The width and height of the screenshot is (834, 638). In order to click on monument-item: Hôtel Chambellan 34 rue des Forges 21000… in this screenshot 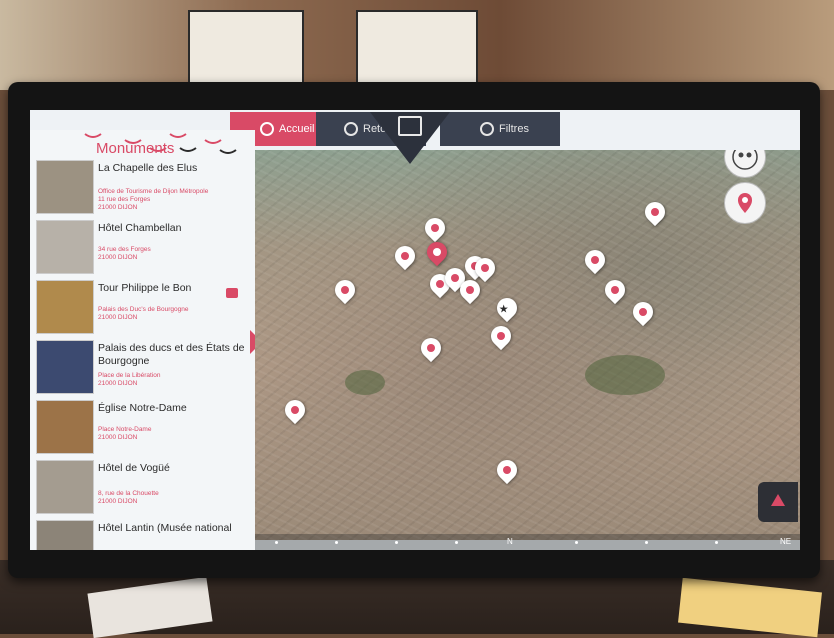, I will do `click(143, 250)`.